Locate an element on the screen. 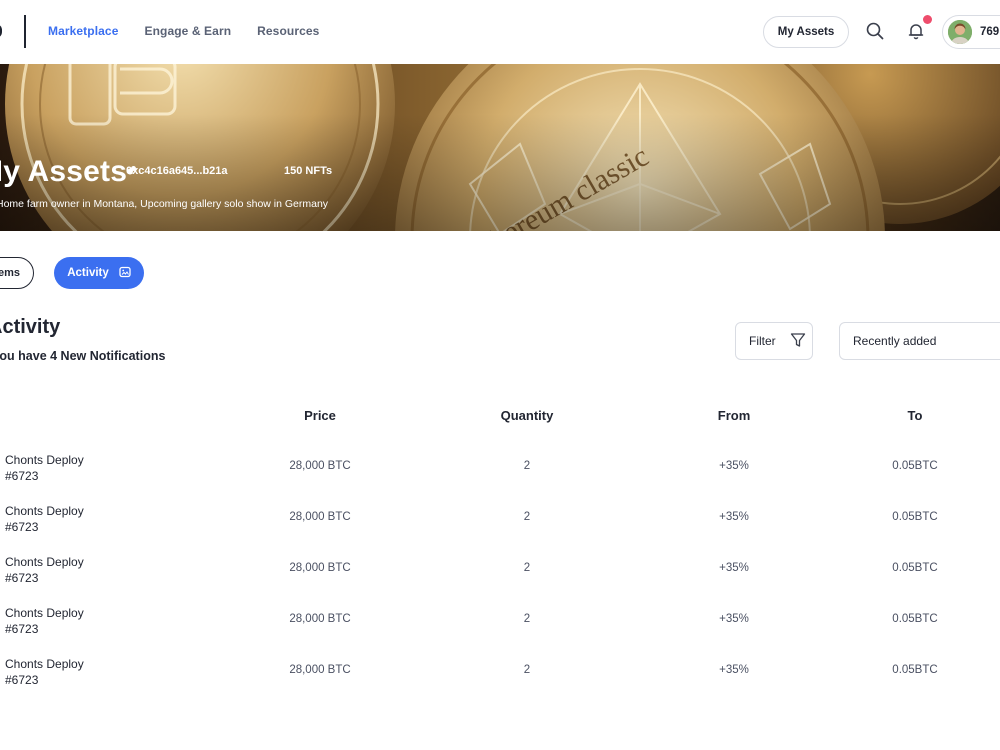 The height and width of the screenshot is (750, 1000). nav-resources: Resources is located at coordinates (288, 31).